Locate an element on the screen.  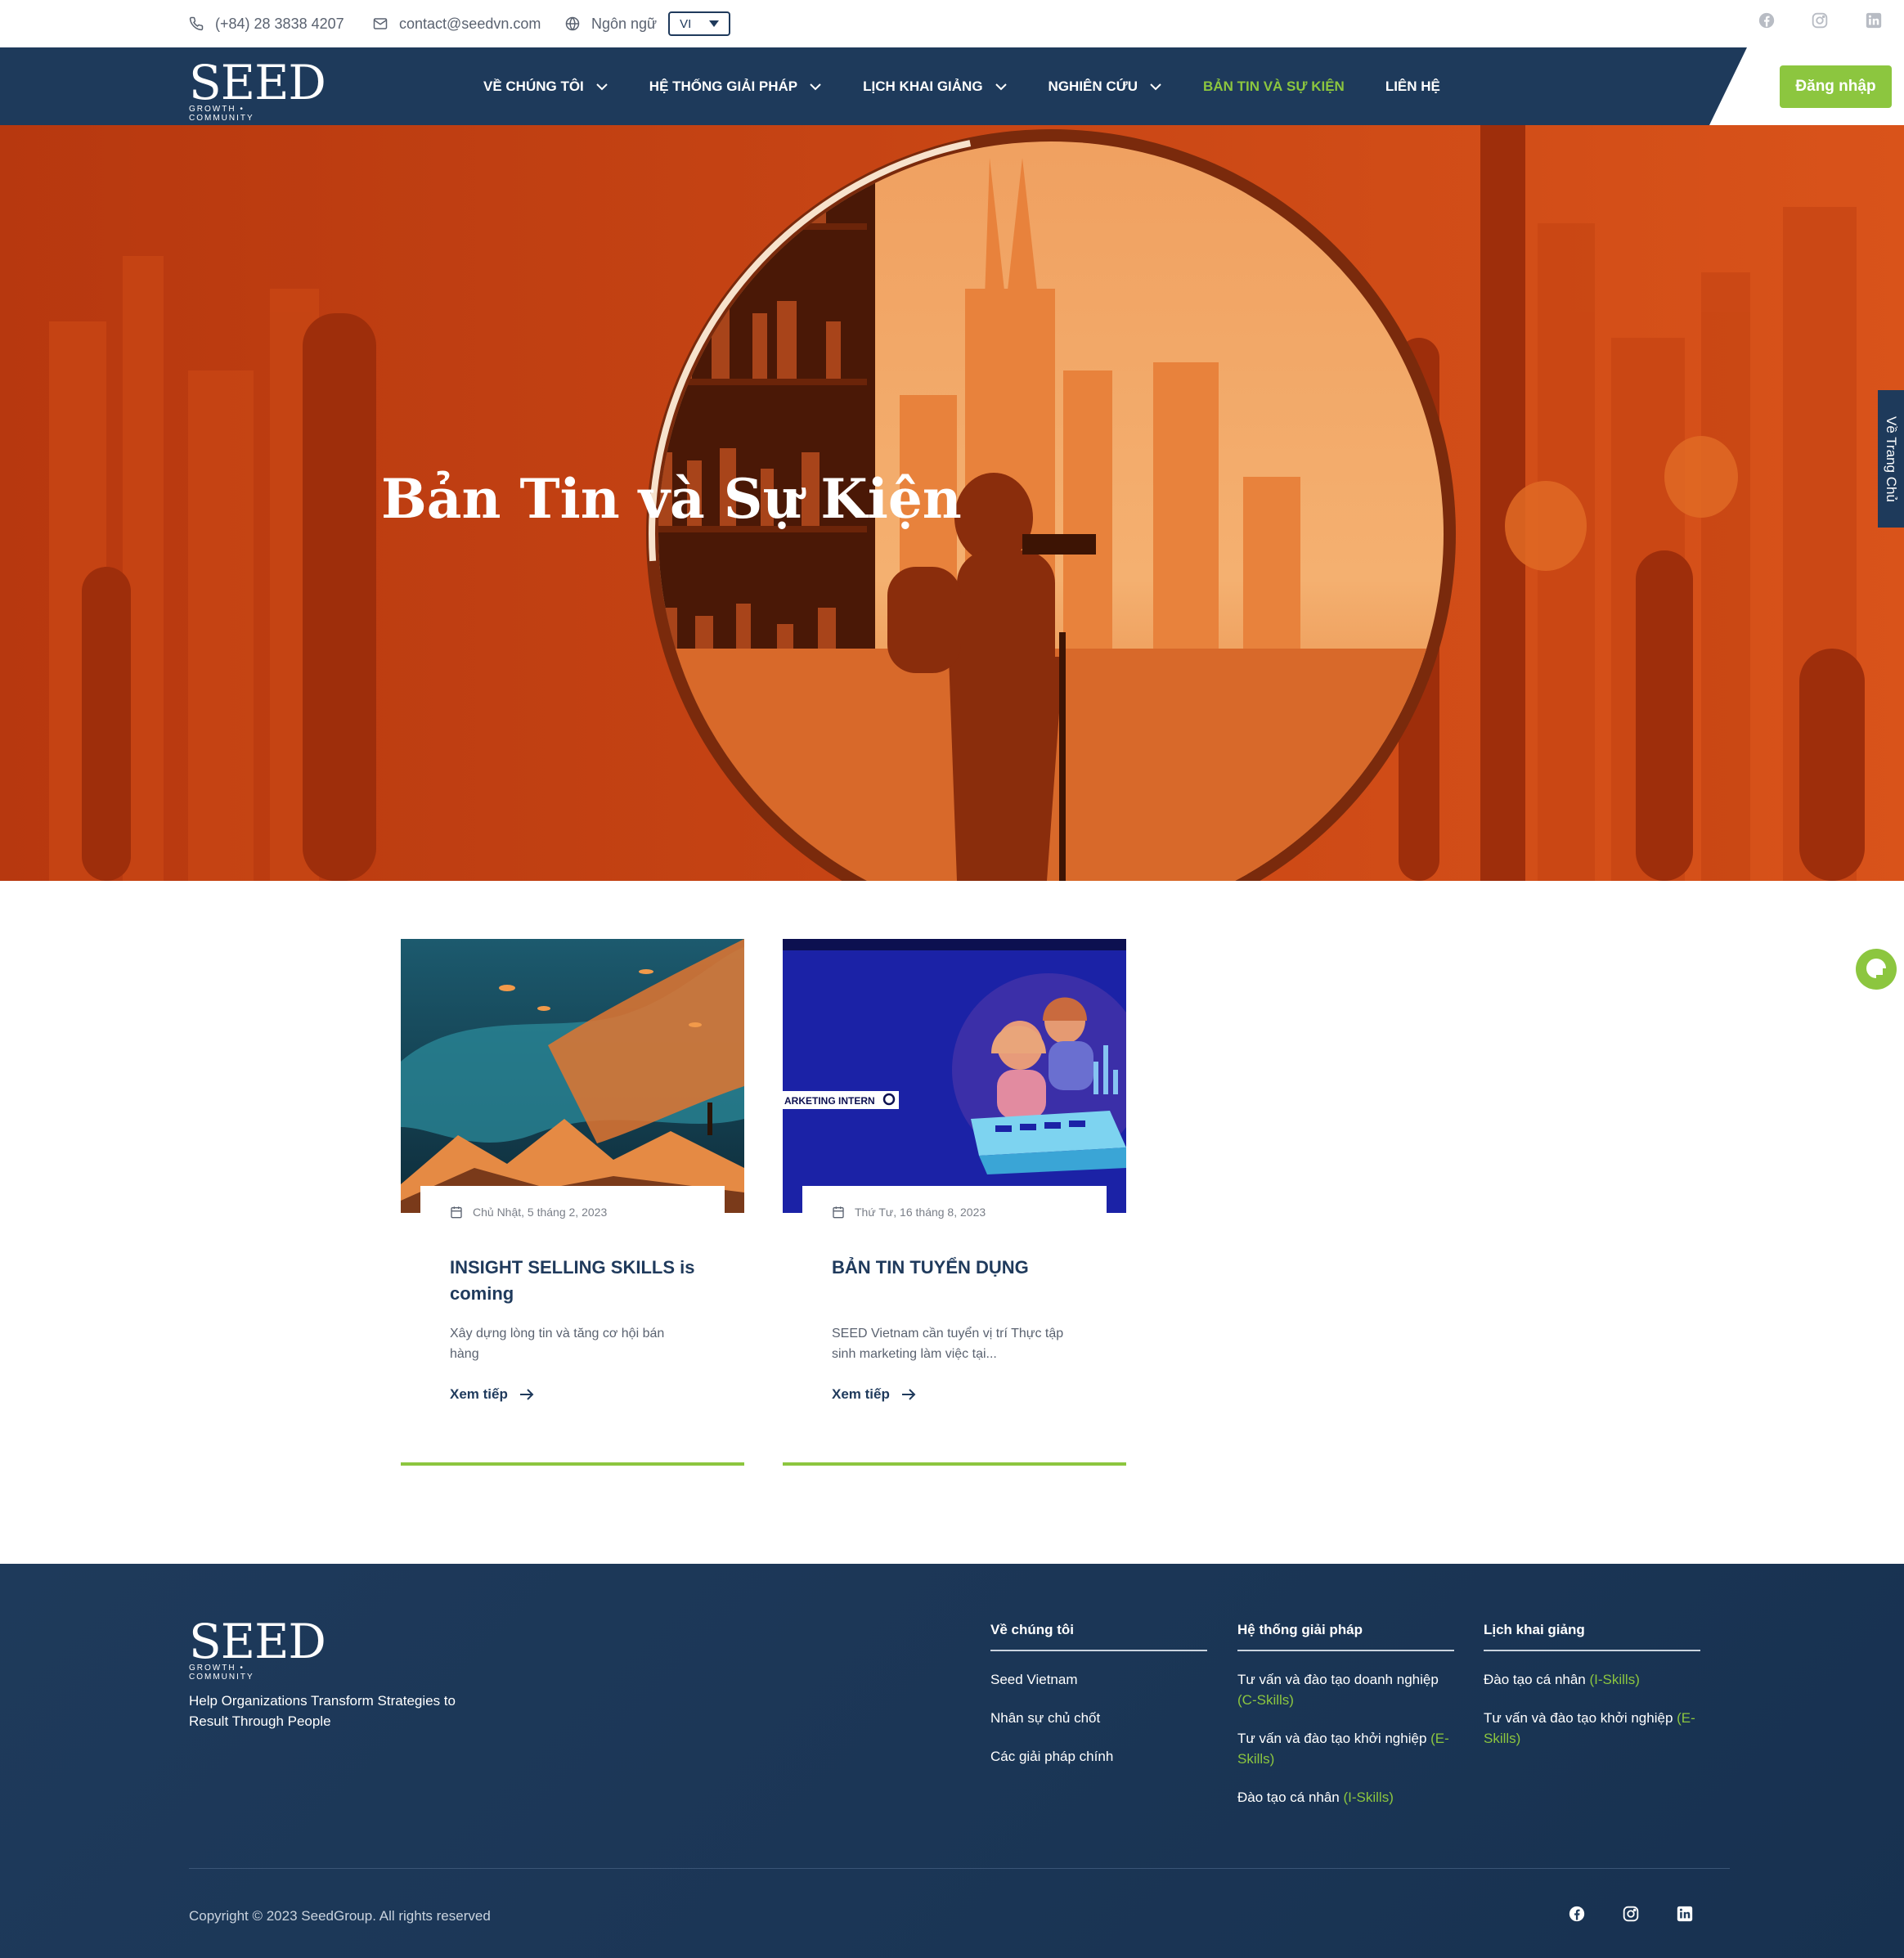
nav-item-news-events: BẢN TIN VÀ SỰ KIỆN is located at coordinates (1274, 87).